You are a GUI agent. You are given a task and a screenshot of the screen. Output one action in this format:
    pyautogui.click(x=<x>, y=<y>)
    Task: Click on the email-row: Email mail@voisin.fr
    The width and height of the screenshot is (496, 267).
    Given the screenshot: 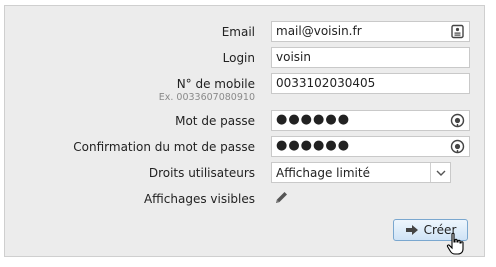 What is the action you would take?
    pyautogui.click(x=244, y=33)
    